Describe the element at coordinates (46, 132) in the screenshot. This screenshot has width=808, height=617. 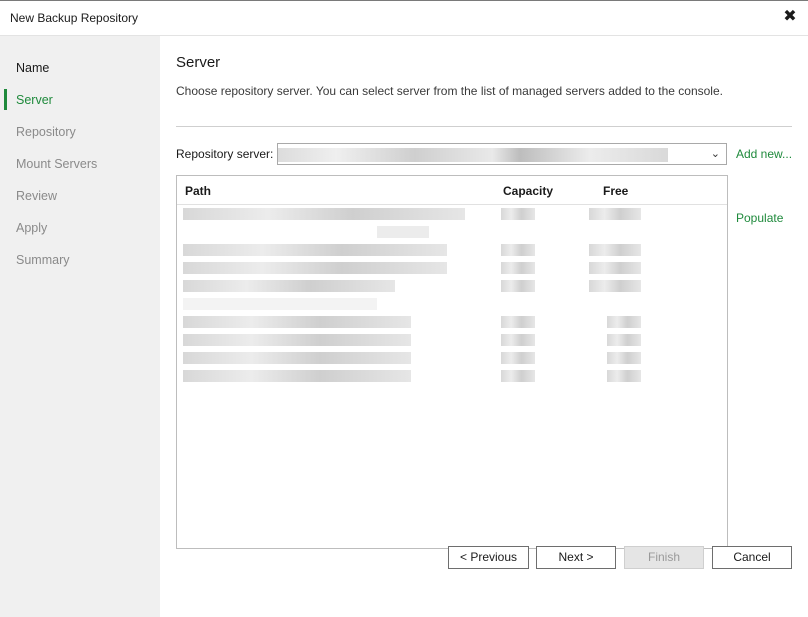
I see `step-repository: Repository` at that location.